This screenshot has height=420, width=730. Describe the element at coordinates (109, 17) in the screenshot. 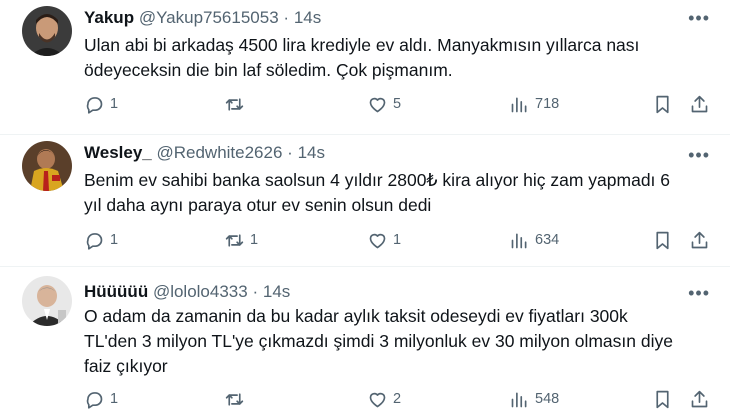

I see `display-name: Yakup` at that location.